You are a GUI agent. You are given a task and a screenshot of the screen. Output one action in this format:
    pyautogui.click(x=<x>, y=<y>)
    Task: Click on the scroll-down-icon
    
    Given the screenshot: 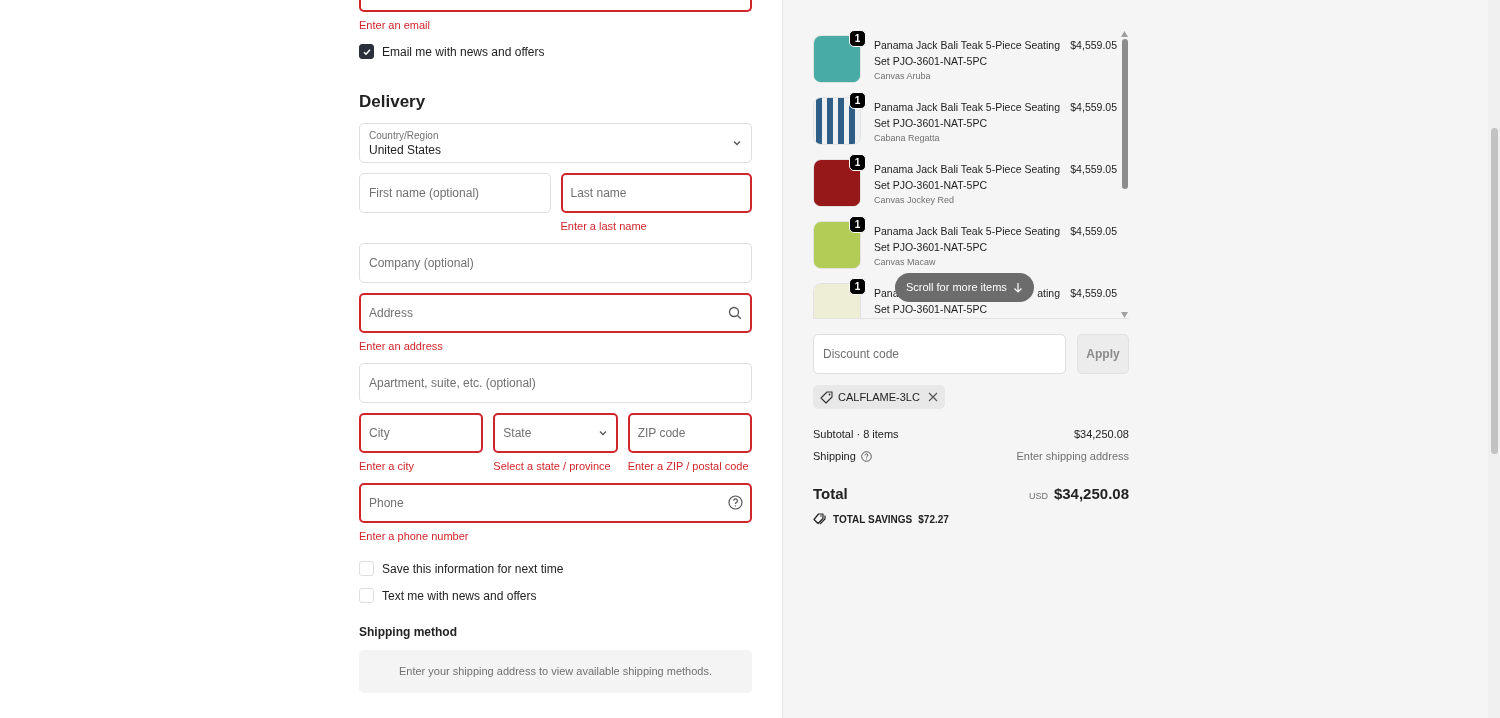 What is the action you would take?
    pyautogui.click(x=1124, y=315)
    